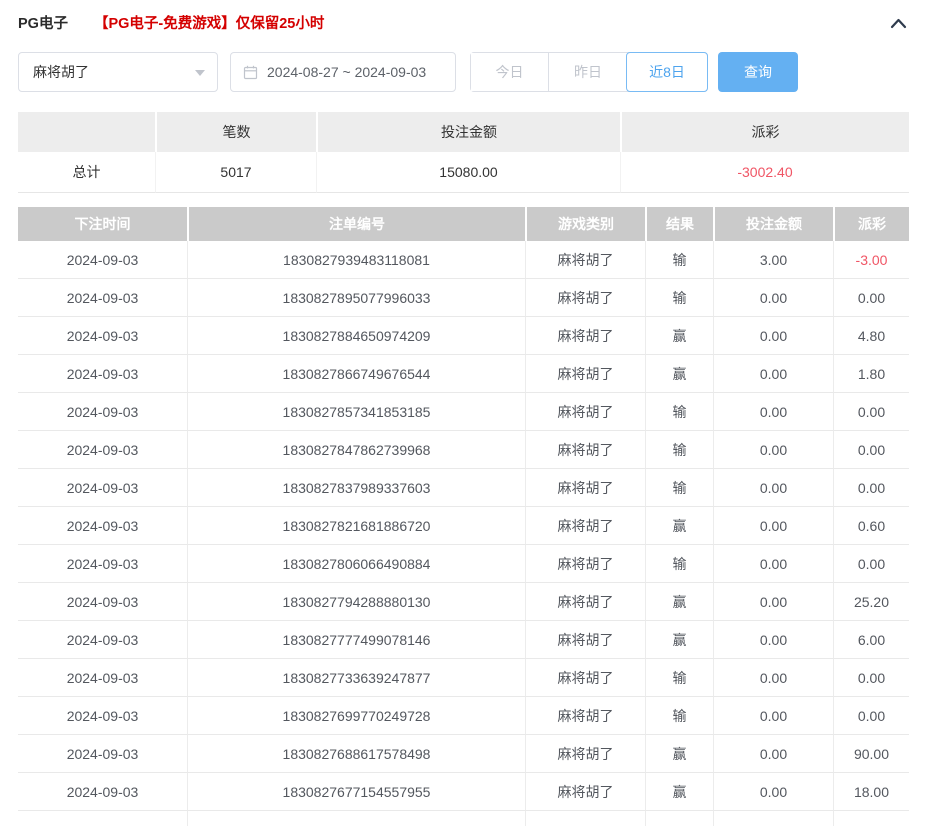 The width and height of the screenshot is (927, 826). I want to click on table-header-cell: 投注金额, so click(773, 224).